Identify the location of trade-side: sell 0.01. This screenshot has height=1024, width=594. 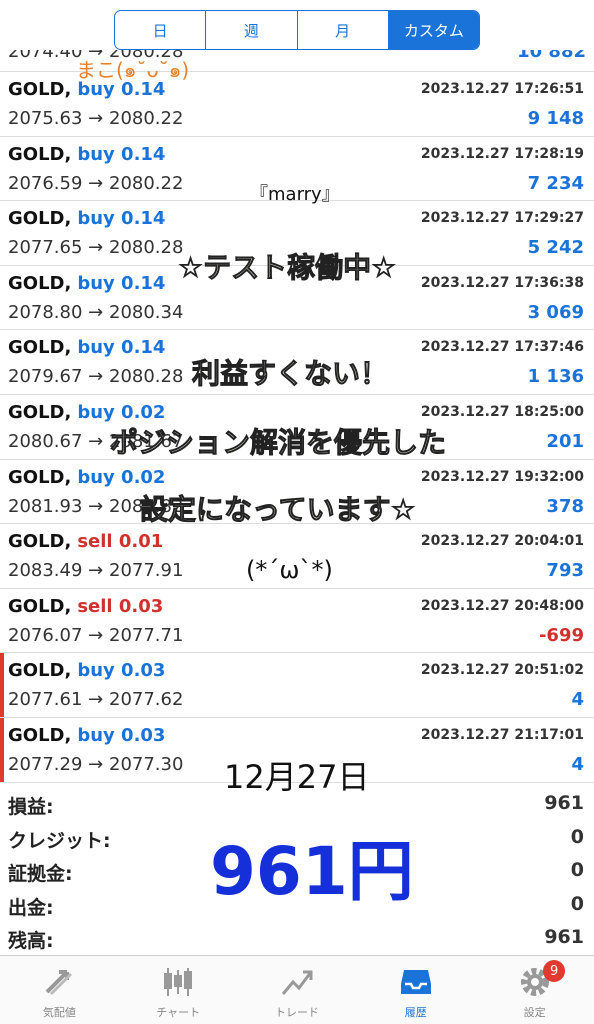
(120, 541).